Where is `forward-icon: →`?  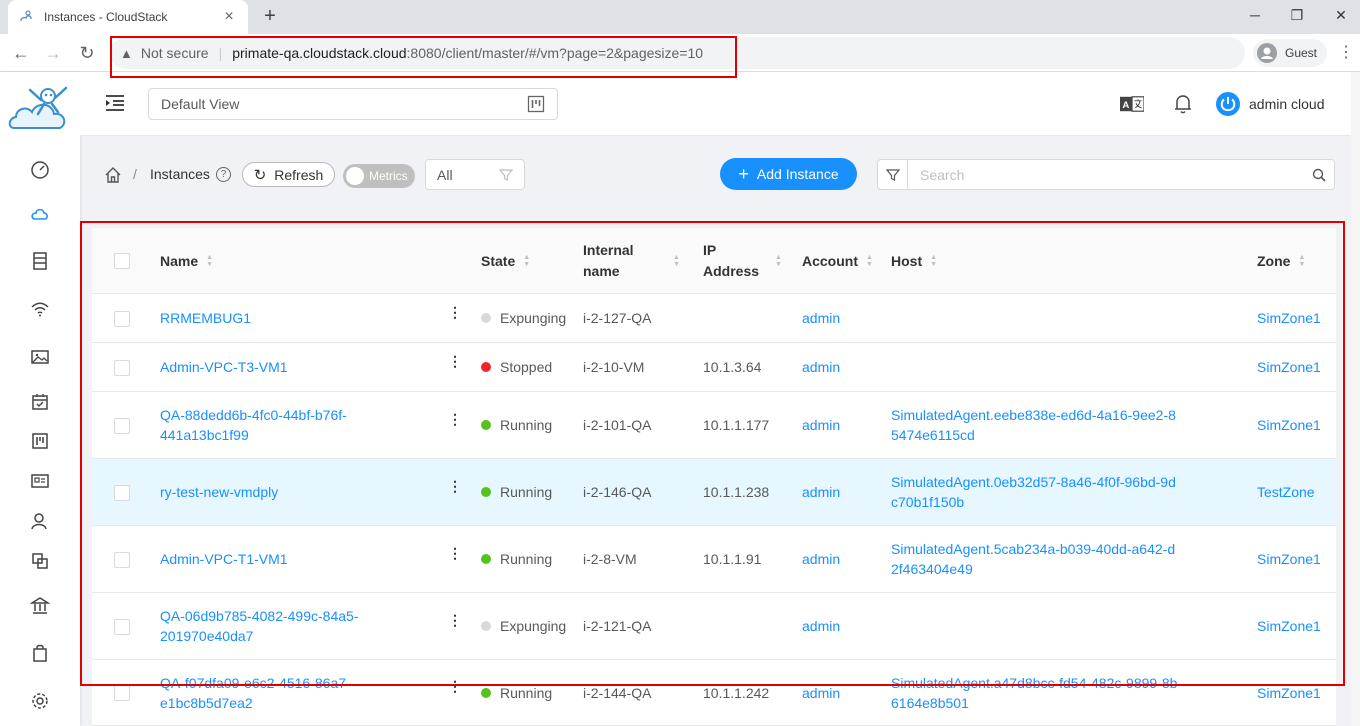 forward-icon: → is located at coordinates (53, 53).